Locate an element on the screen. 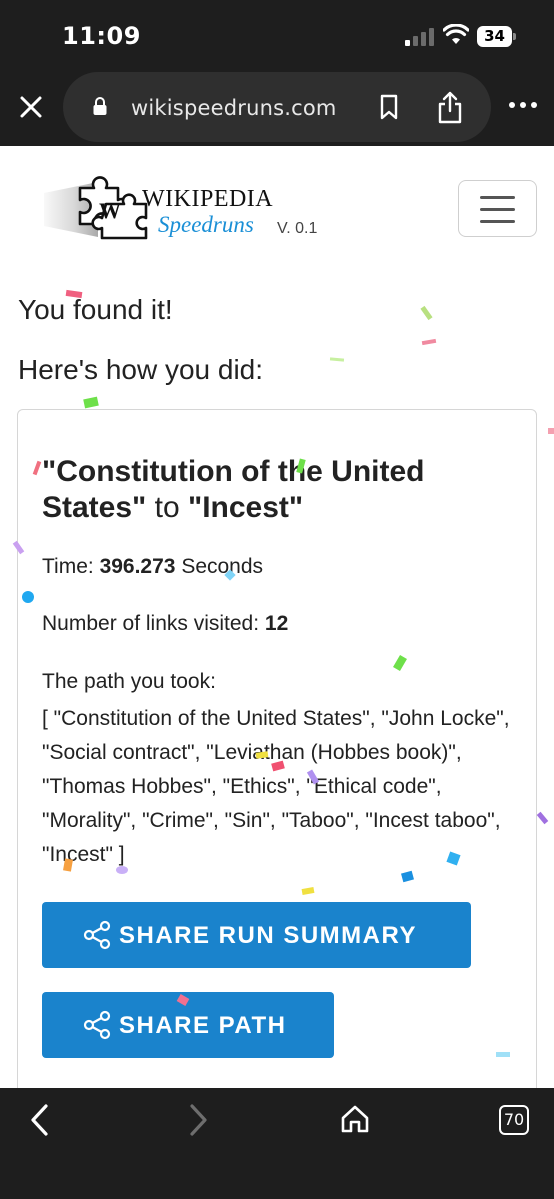  logo-speedruns-text: Speedruns is located at coordinates (206, 224).